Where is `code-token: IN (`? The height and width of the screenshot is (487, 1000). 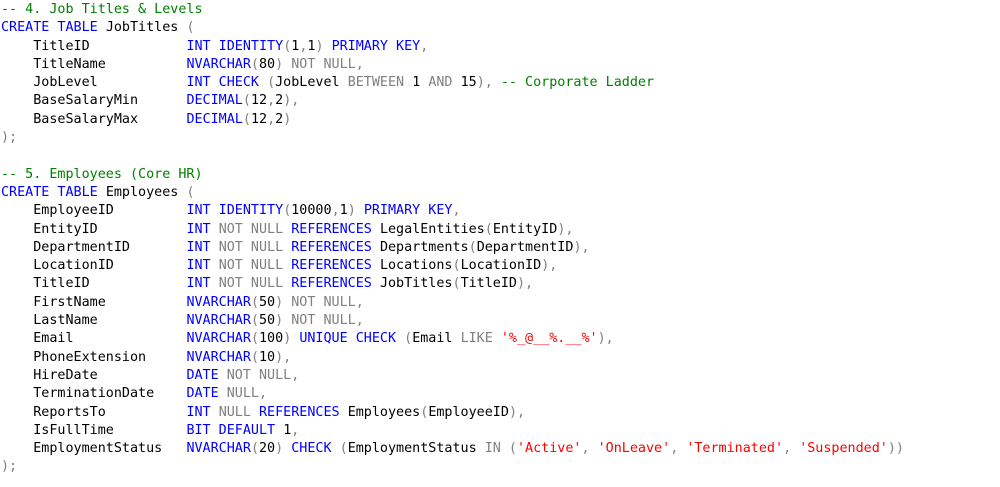 code-token: IN ( is located at coordinates (500, 449).